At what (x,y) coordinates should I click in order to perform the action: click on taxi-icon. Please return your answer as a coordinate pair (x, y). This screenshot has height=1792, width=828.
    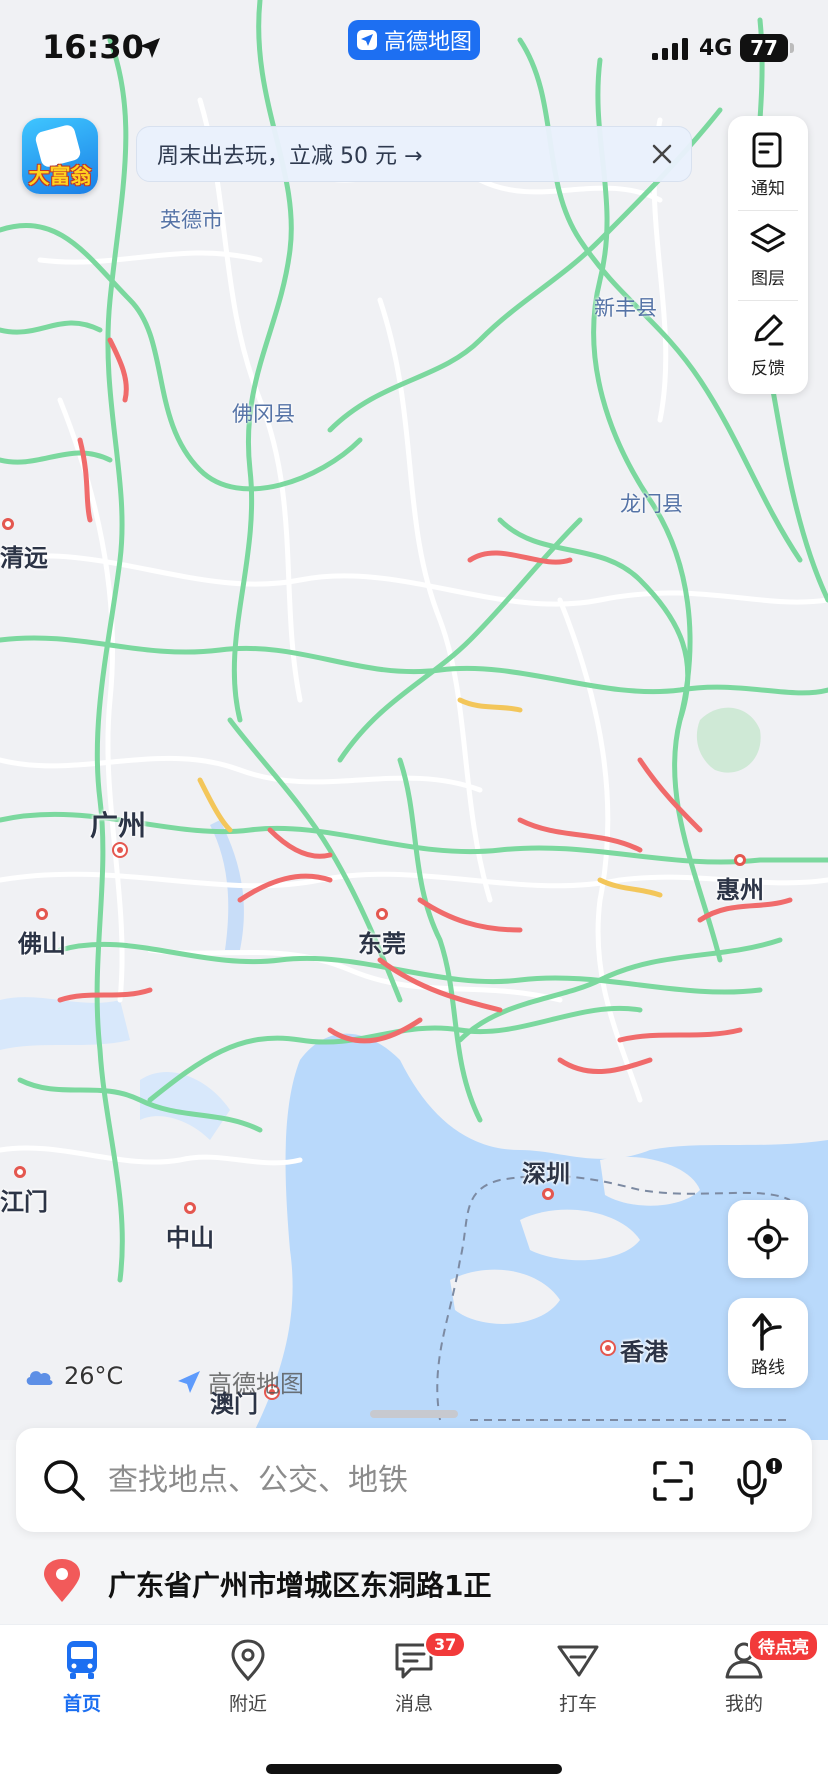
    Looking at the image, I should click on (578, 1661).